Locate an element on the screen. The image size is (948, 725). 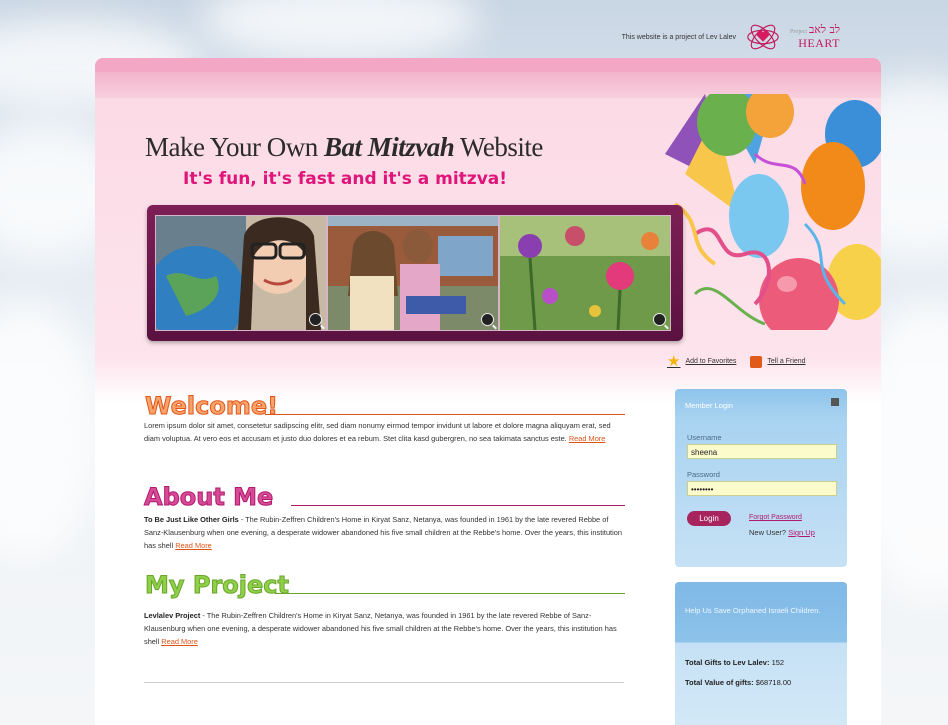
add-to-favorites-link: ★ Add to Favorites is located at coordinates (701, 361).